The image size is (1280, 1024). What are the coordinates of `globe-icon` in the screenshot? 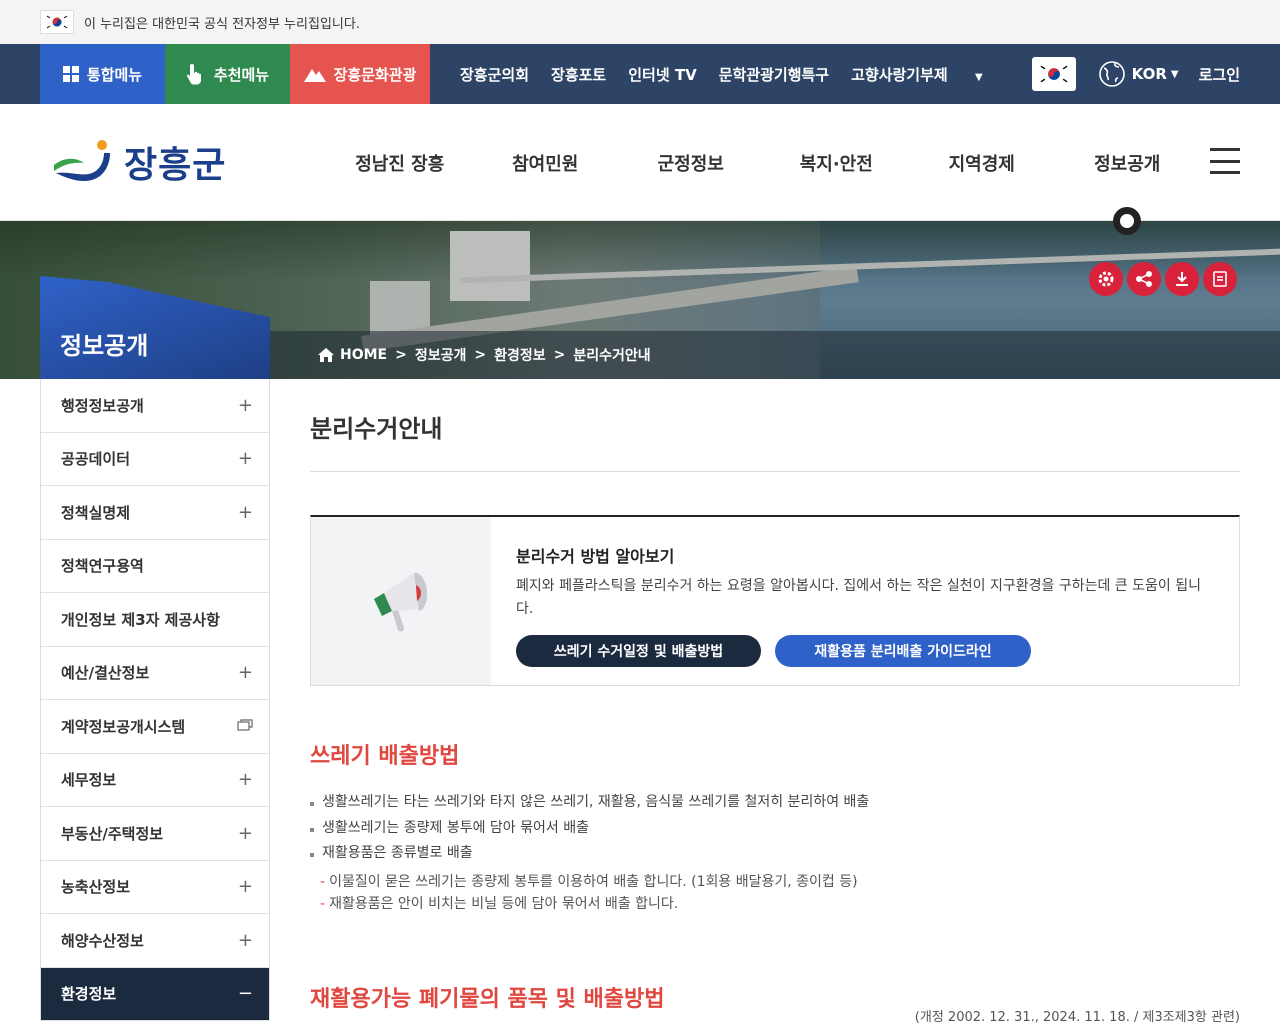 It's located at (1111, 74).